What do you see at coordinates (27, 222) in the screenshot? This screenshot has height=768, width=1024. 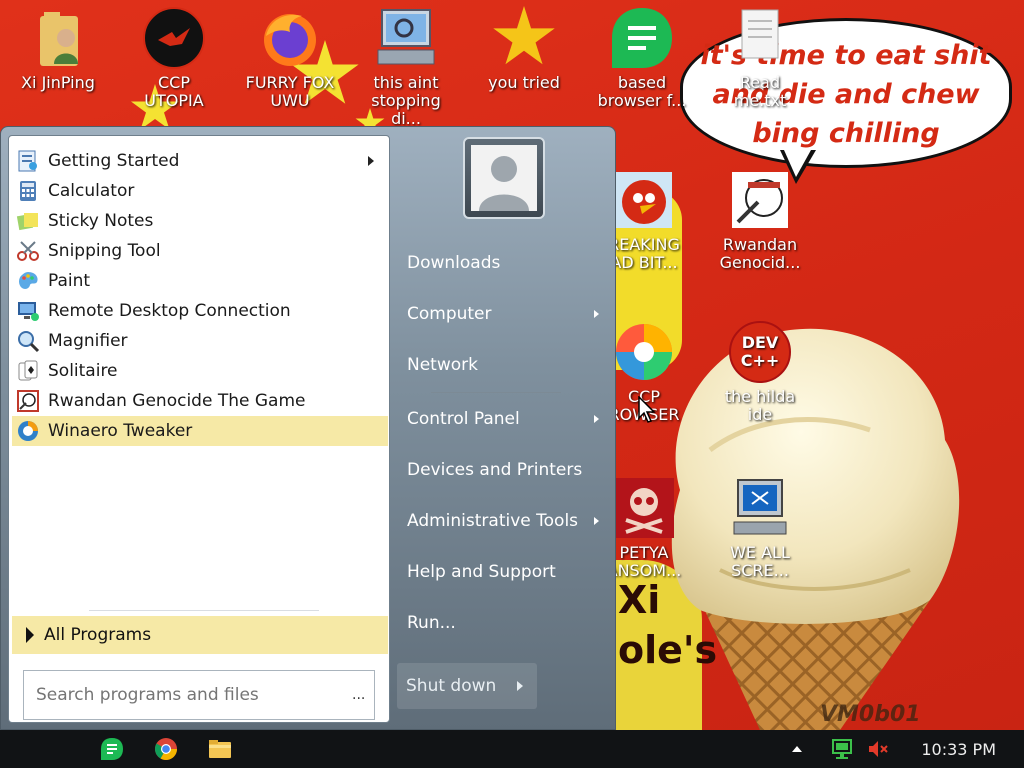 I see `sticky-notes-icon` at bounding box center [27, 222].